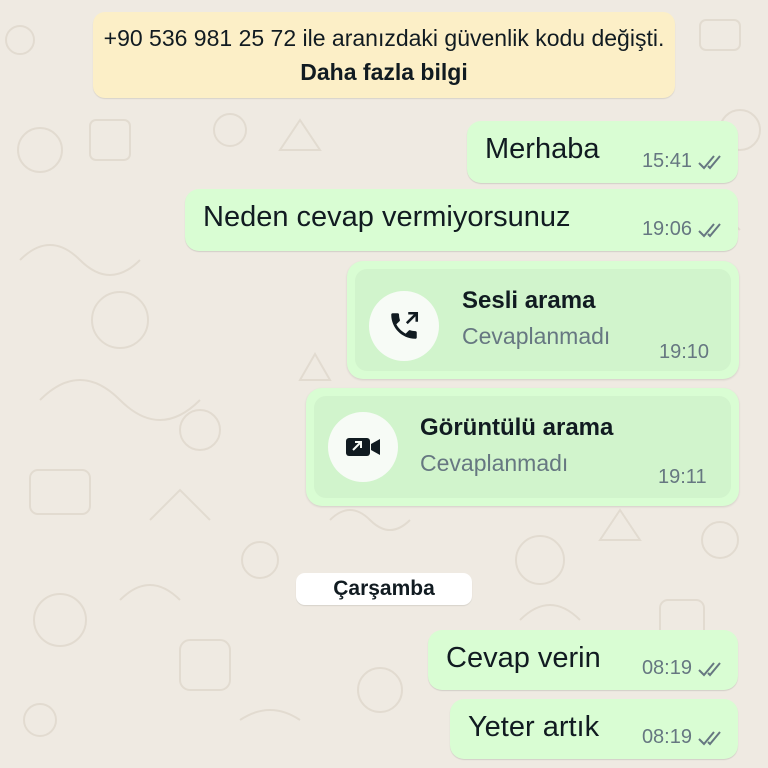 The height and width of the screenshot is (768, 768). I want to click on missed-voice-call-bubble: Sesli arama Cevaplanmadı 19:10, so click(543, 320).